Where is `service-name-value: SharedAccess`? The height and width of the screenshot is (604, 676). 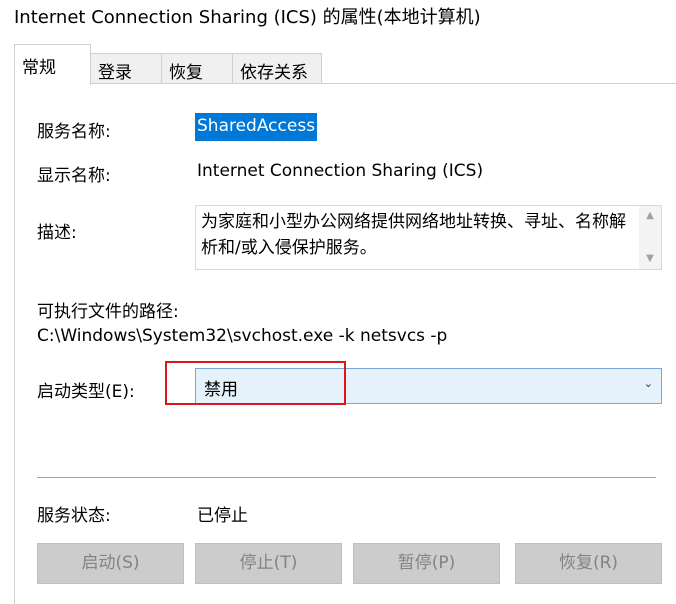
service-name-value: SharedAccess is located at coordinates (256, 127).